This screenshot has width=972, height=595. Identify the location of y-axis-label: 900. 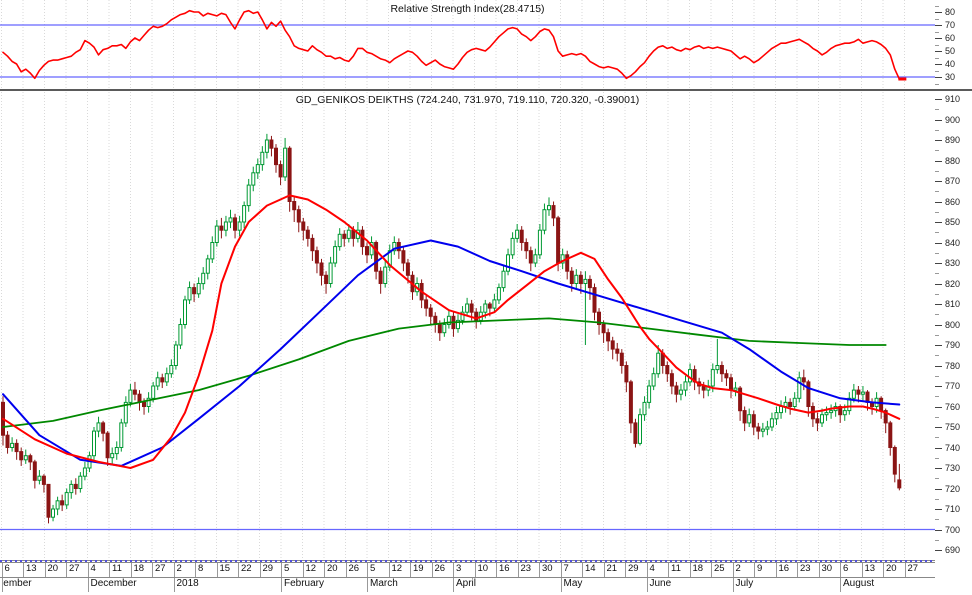
(953, 119).